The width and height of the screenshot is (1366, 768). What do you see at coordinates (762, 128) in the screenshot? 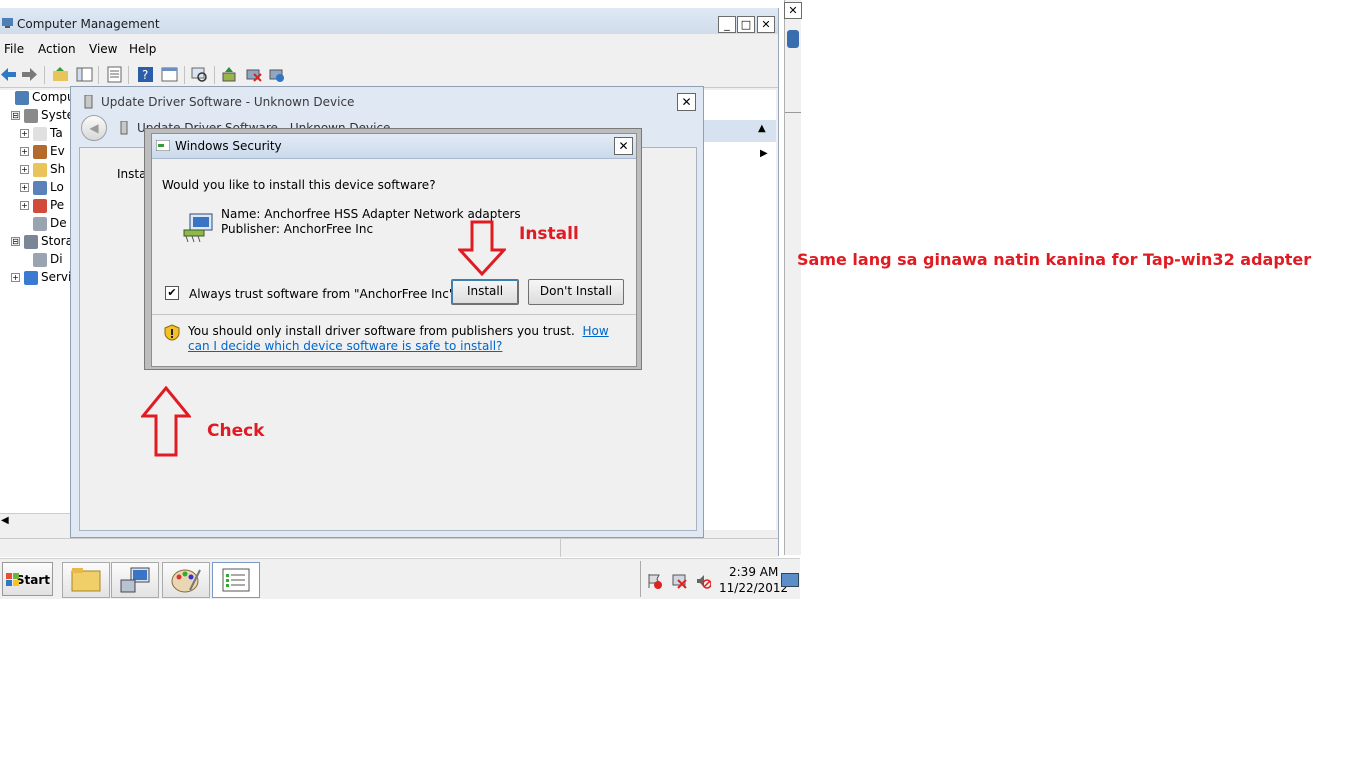
I see `collapse-up-icon: ▲` at bounding box center [762, 128].